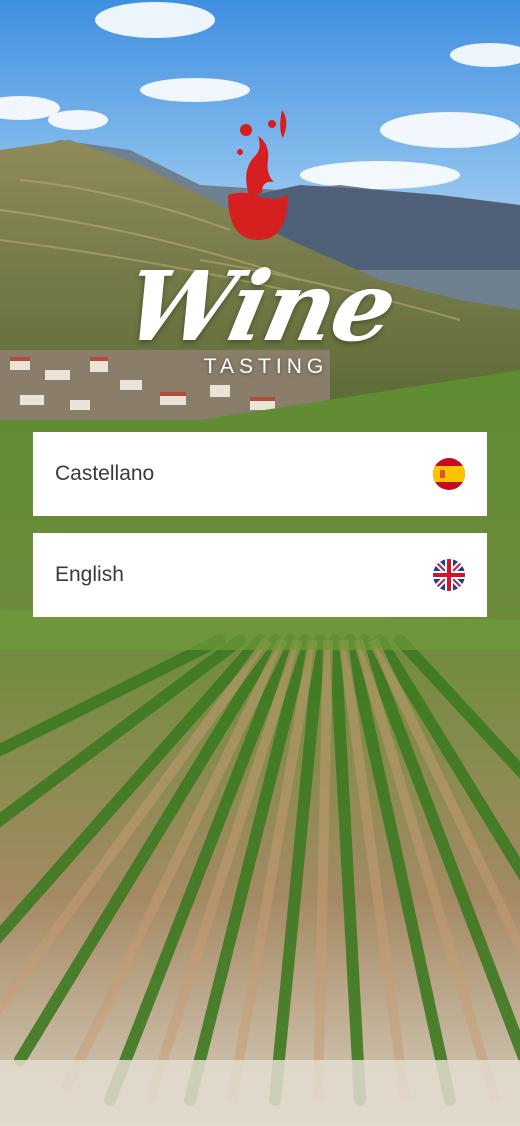 The image size is (520, 1126). What do you see at coordinates (258, 175) in the screenshot?
I see `wine-splash-icon` at bounding box center [258, 175].